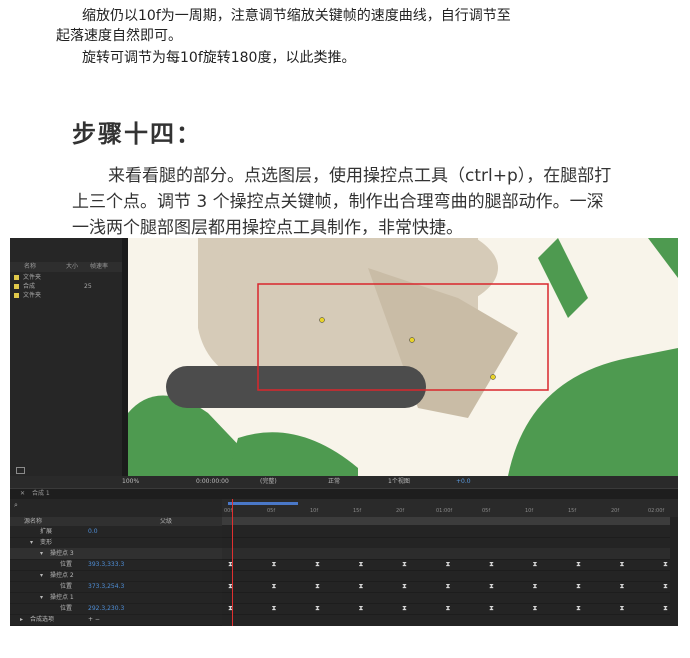 The width and height of the screenshot is (690, 658). What do you see at coordinates (16, 505) in the screenshot?
I see `search-icon: ⌕` at bounding box center [16, 505].